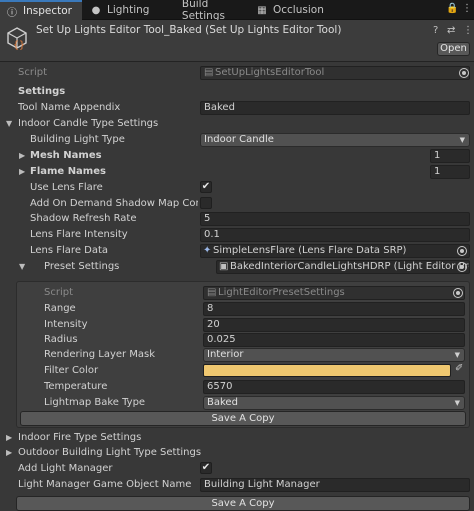 Image resolution: width=474 pixels, height=511 pixels. What do you see at coordinates (128, 10) in the screenshot?
I see `tab-label: Lighting` at bounding box center [128, 10].